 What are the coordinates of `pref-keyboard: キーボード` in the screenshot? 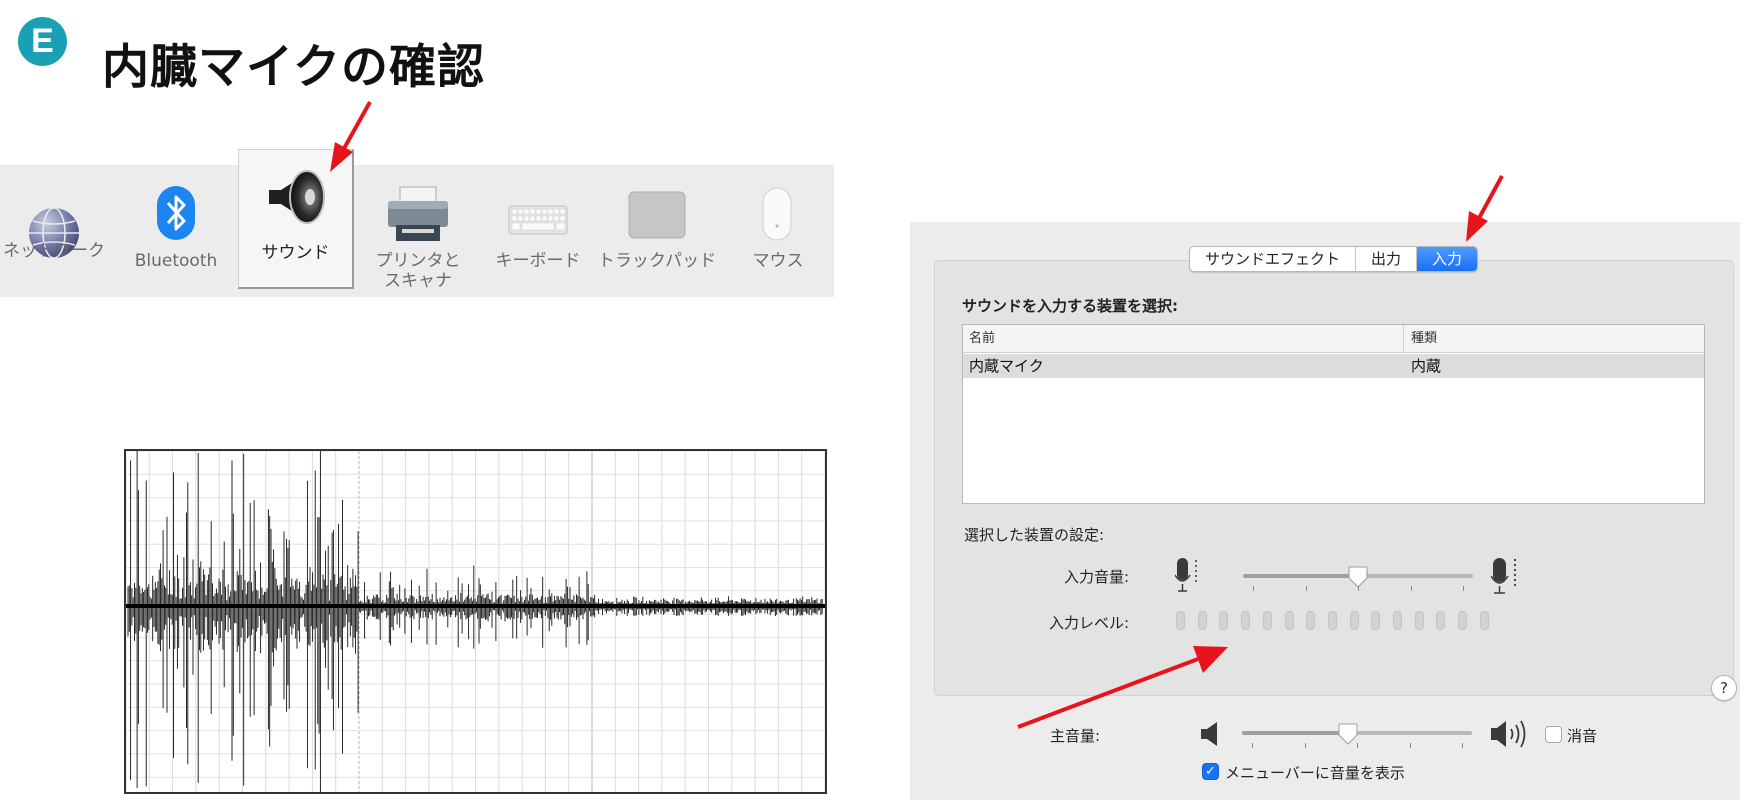 It's located at (538, 231).